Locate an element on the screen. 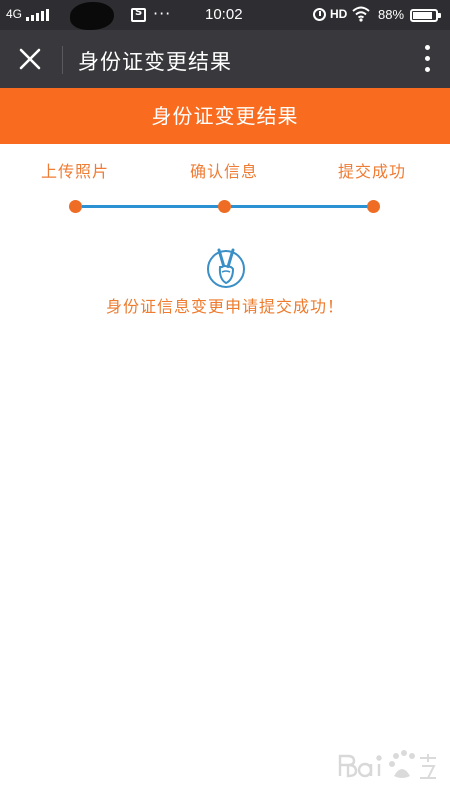  signal-icon is located at coordinates (39, 15).